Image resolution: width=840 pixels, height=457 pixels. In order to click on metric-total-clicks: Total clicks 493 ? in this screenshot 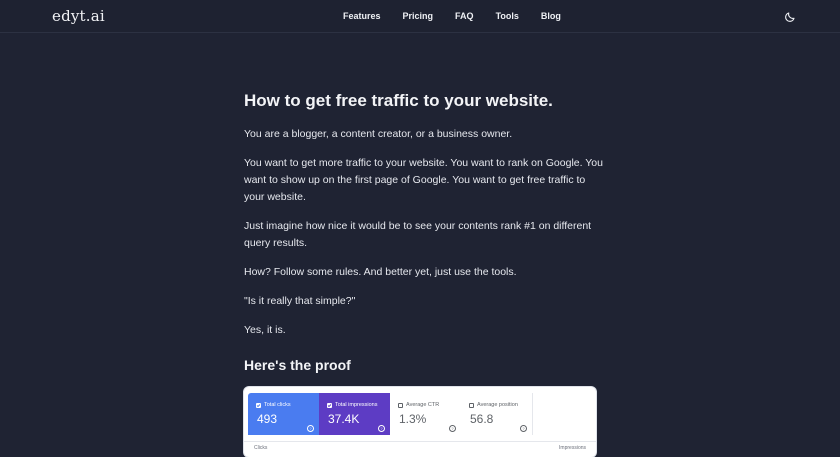, I will do `click(283, 414)`.